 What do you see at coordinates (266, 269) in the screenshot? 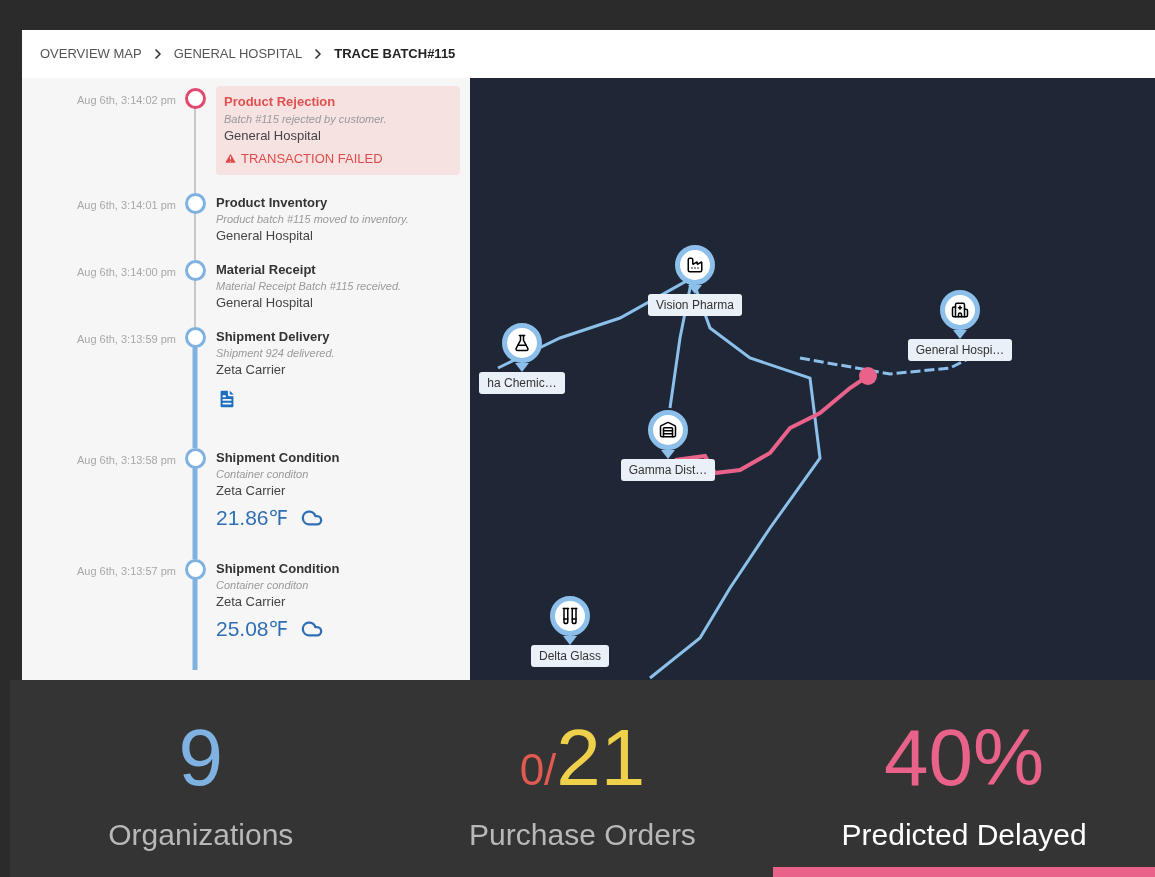
I see `event-title: Material Receipt` at bounding box center [266, 269].